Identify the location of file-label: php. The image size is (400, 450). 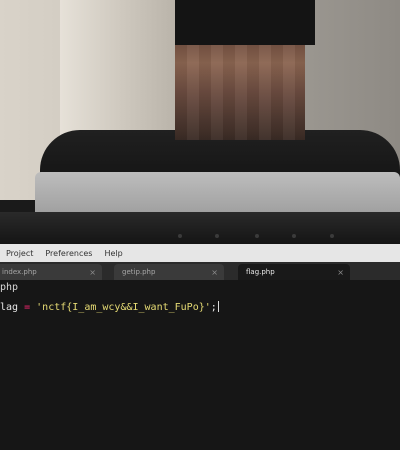
(9, 287).